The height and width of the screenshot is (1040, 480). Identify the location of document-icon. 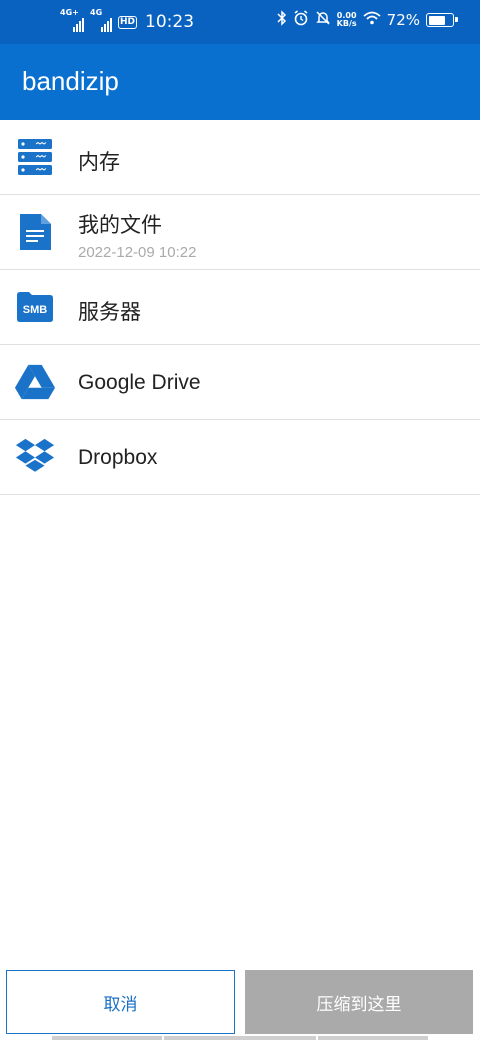
(35, 232).